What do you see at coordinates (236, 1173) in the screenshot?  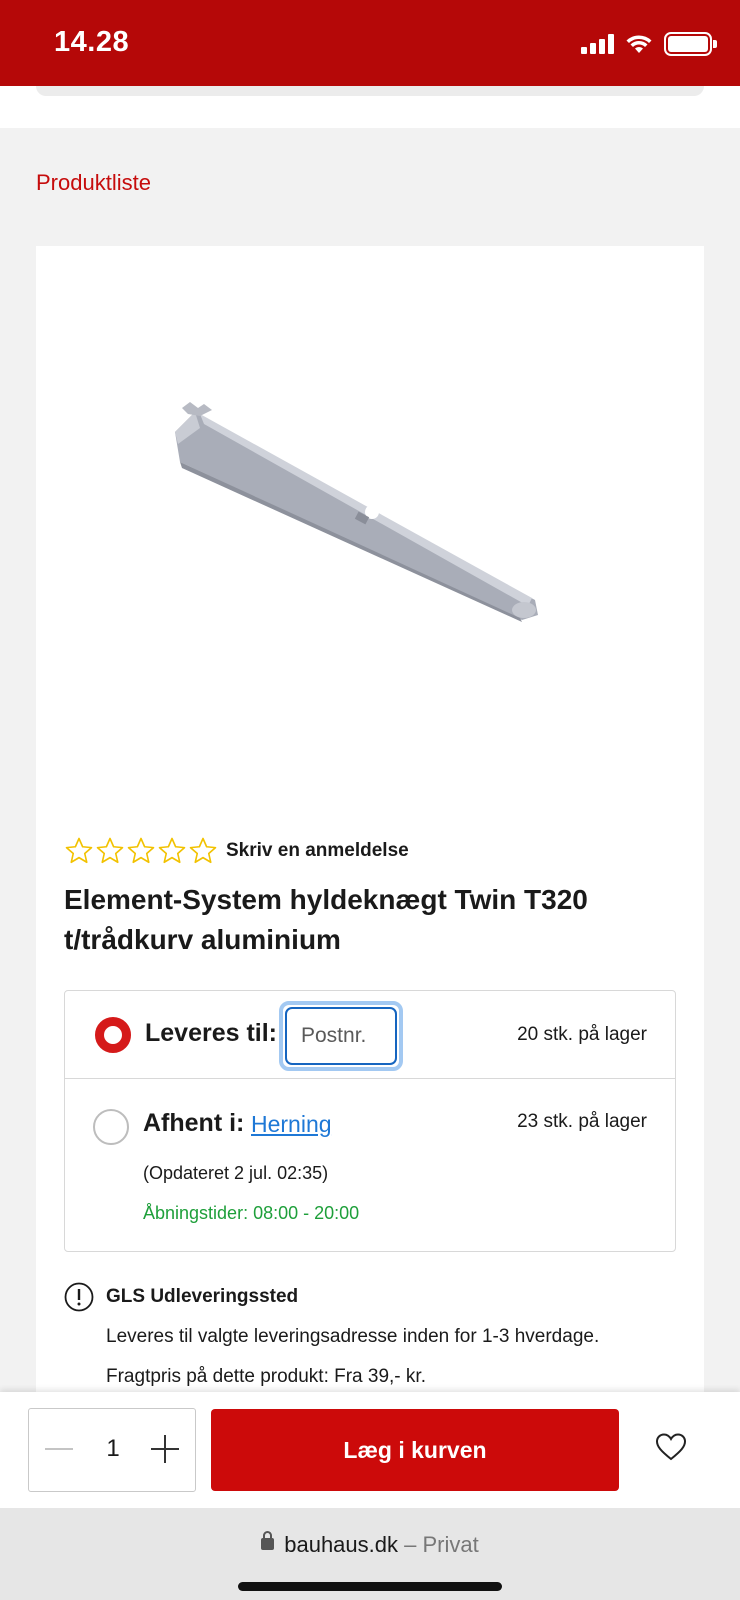 I see `stock-updated-text: (Opdateret 2 jul. 02:35)` at bounding box center [236, 1173].